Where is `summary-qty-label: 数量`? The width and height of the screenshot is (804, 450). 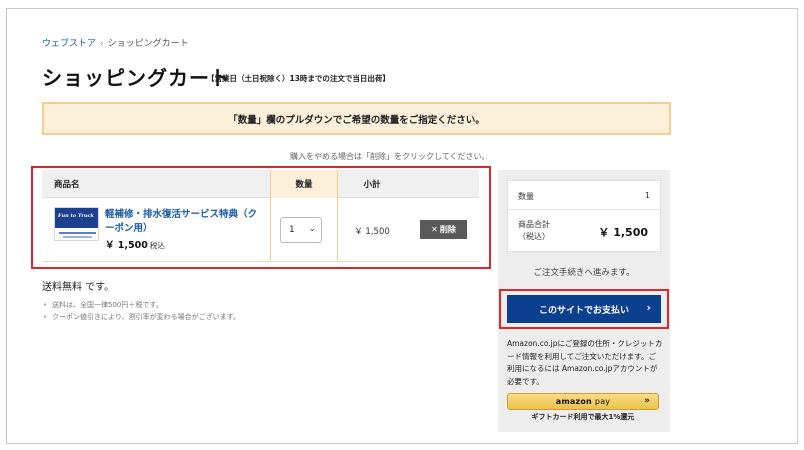
summary-qty-label: 数量 is located at coordinates (526, 196).